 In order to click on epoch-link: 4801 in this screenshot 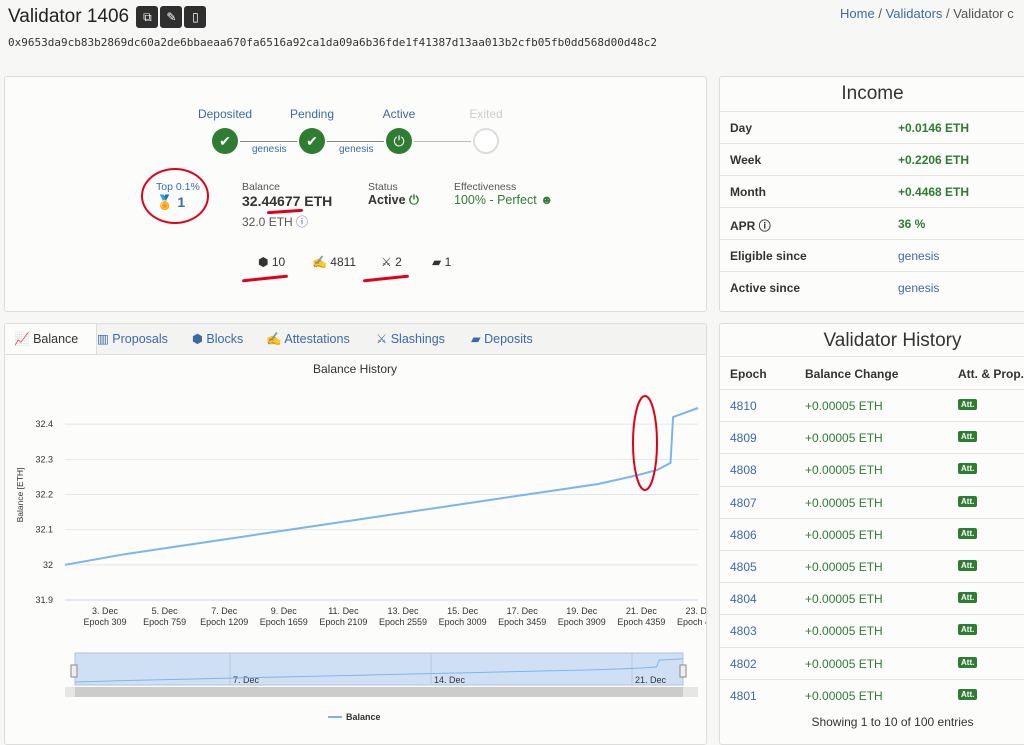, I will do `click(743, 696)`.